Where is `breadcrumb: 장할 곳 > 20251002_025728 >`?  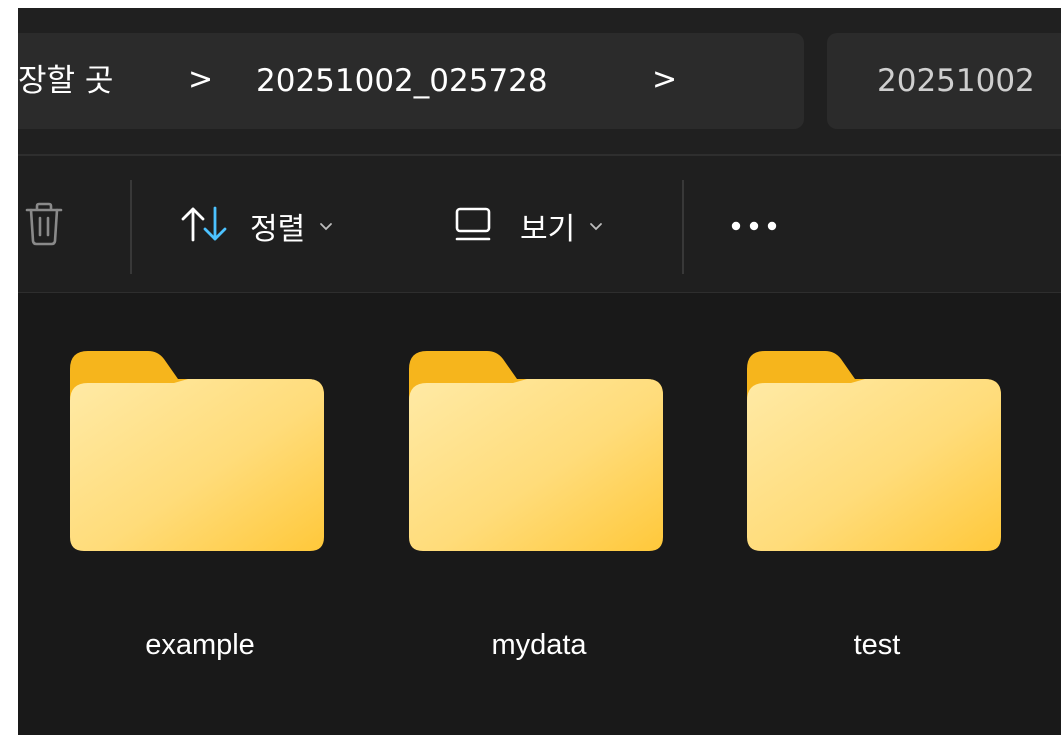
breadcrumb: 장할 곳 > 20251002_025728 > is located at coordinates (411, 81).